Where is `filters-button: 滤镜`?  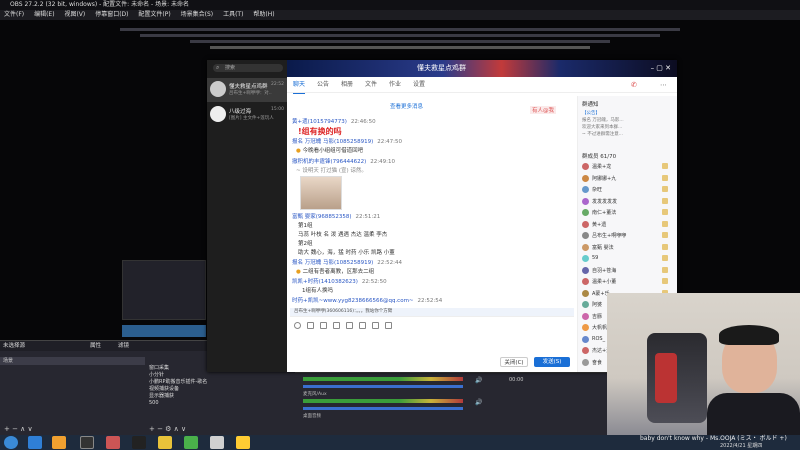 filters-button: 滤镜 is located at coordinates (123, 346).